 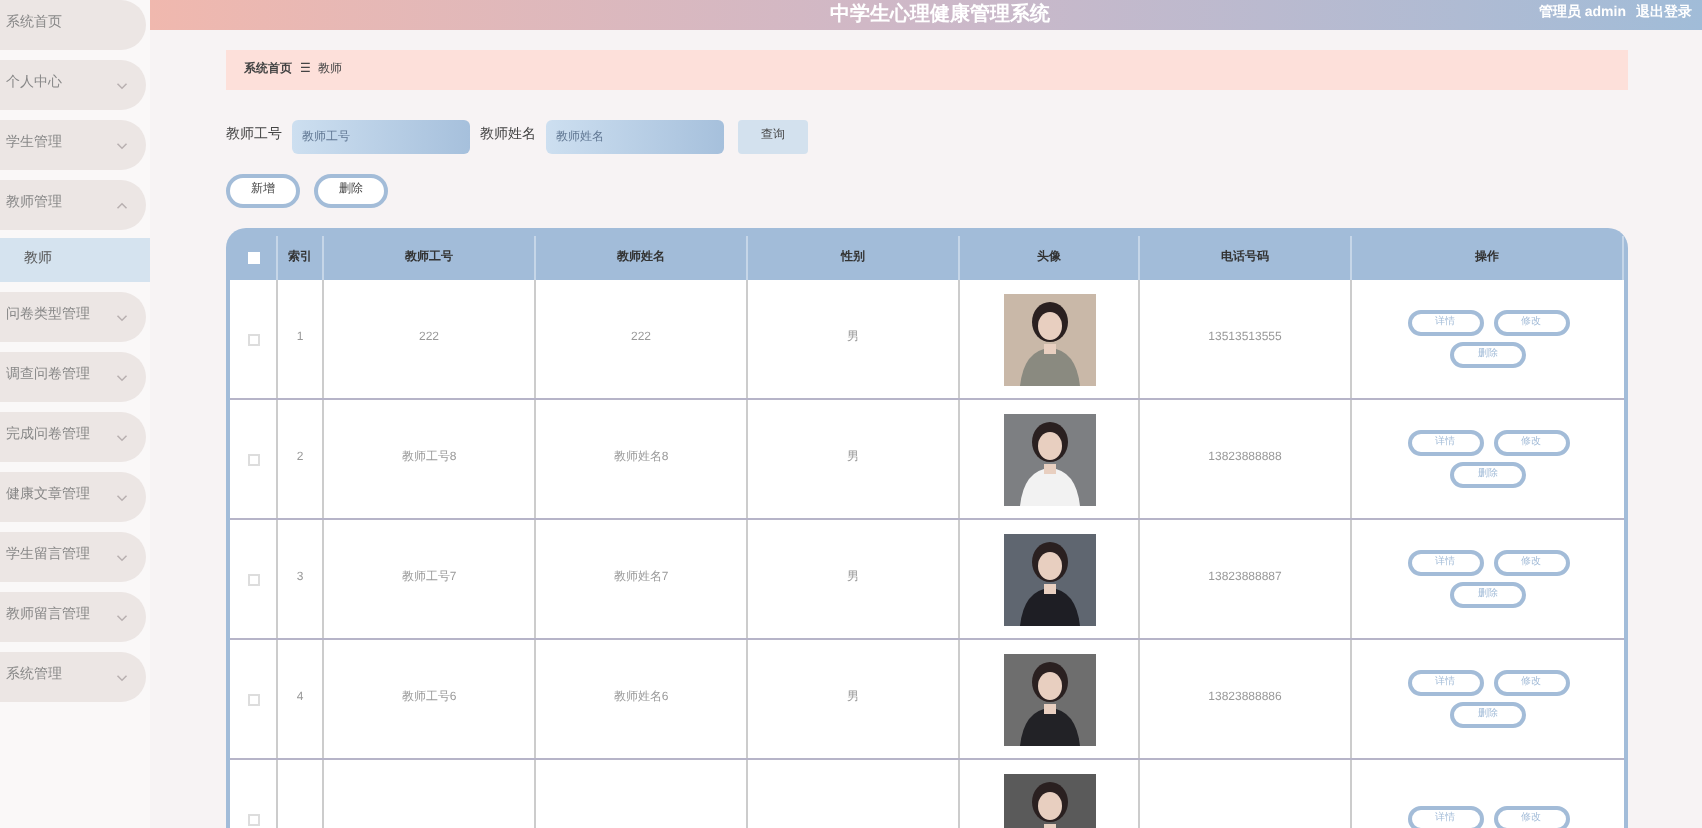 What do you see at coordinates (253, 258) in the screenshot?
I see `select-all-checkbox` at bounding box center [253, 258].